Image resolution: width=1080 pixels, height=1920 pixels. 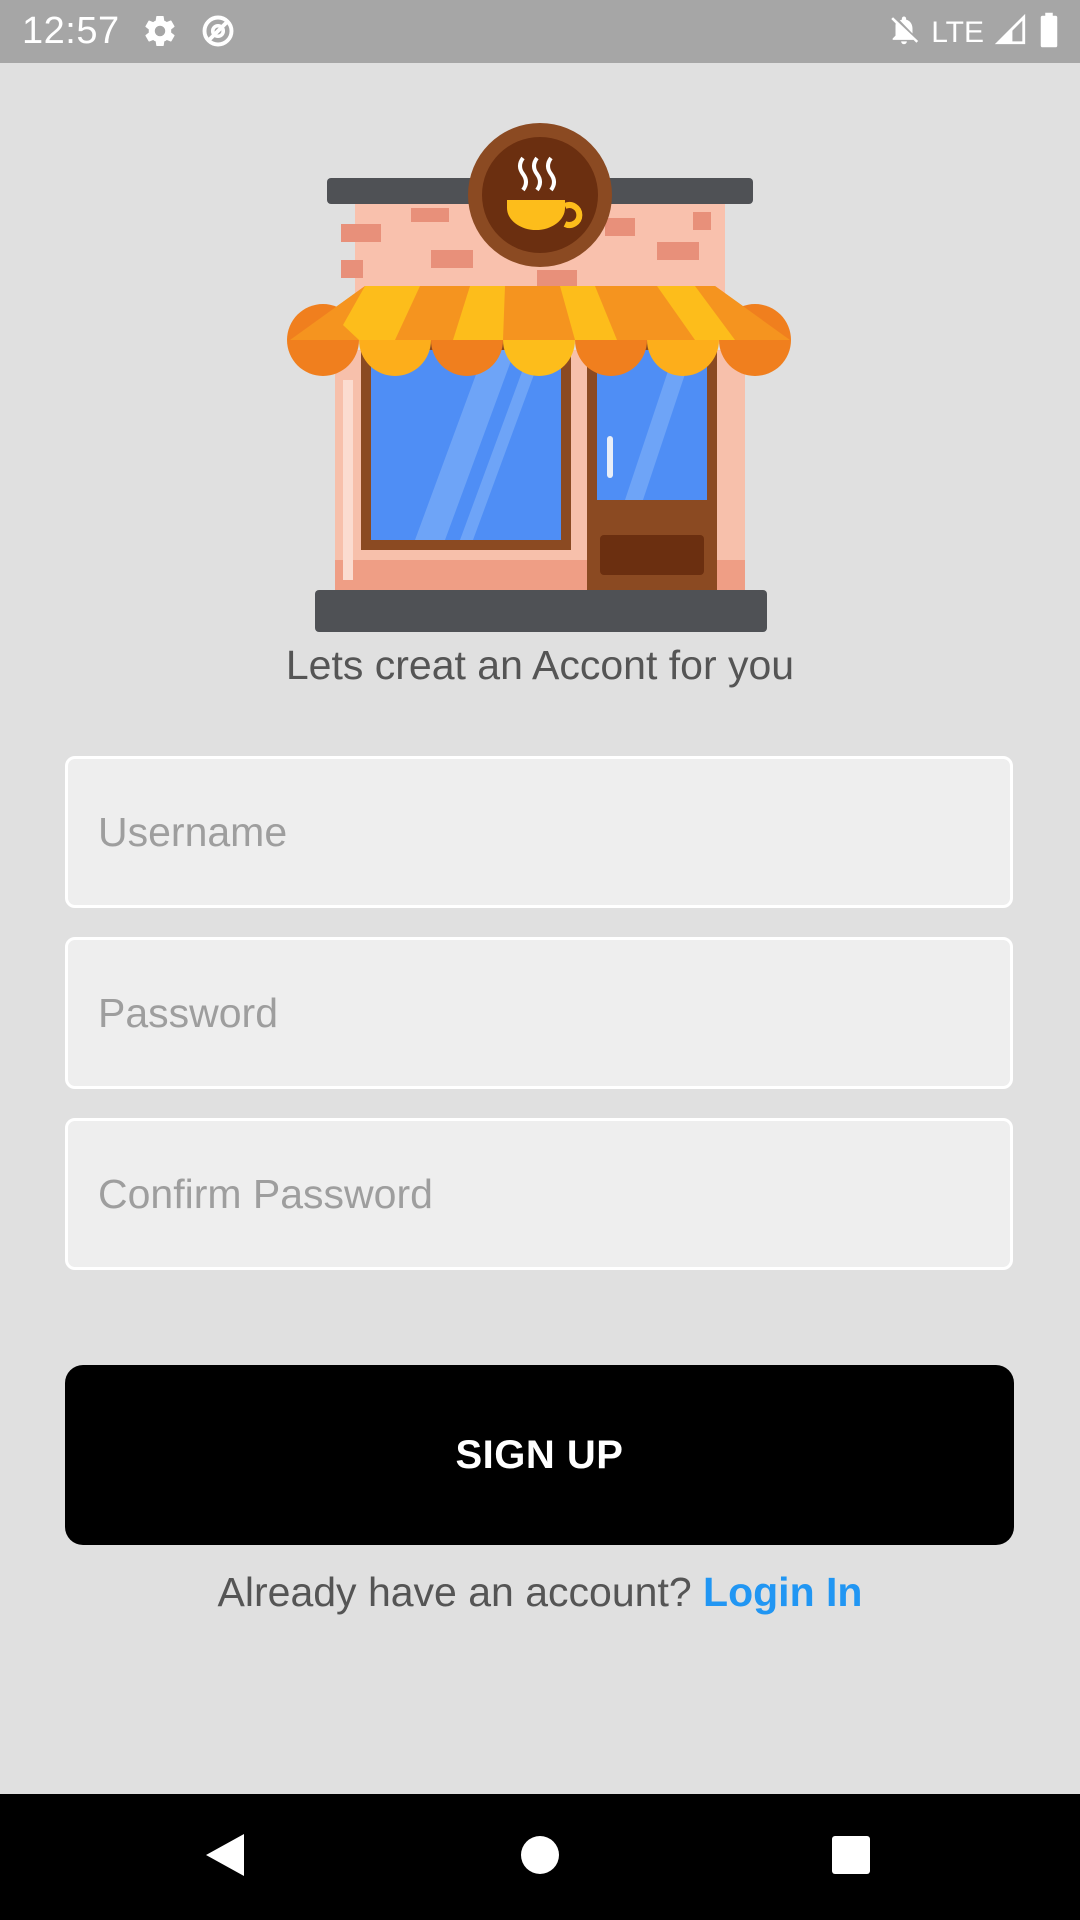 What do you see at coordinates (1049, 32) in the screenshot?
I see `battery-icon` at bounding box center [1049, 32].